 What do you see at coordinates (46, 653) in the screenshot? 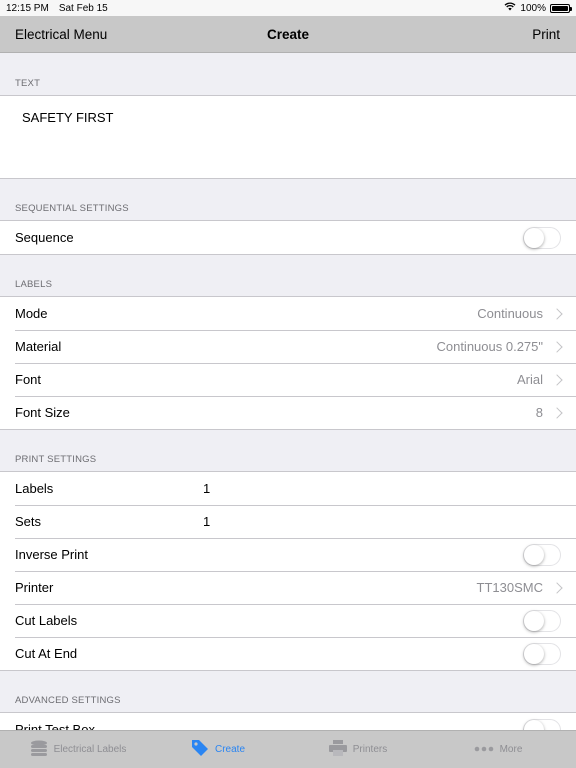
I see `cut-at-end-label: Cut At End` at bounding box center [46, 653].